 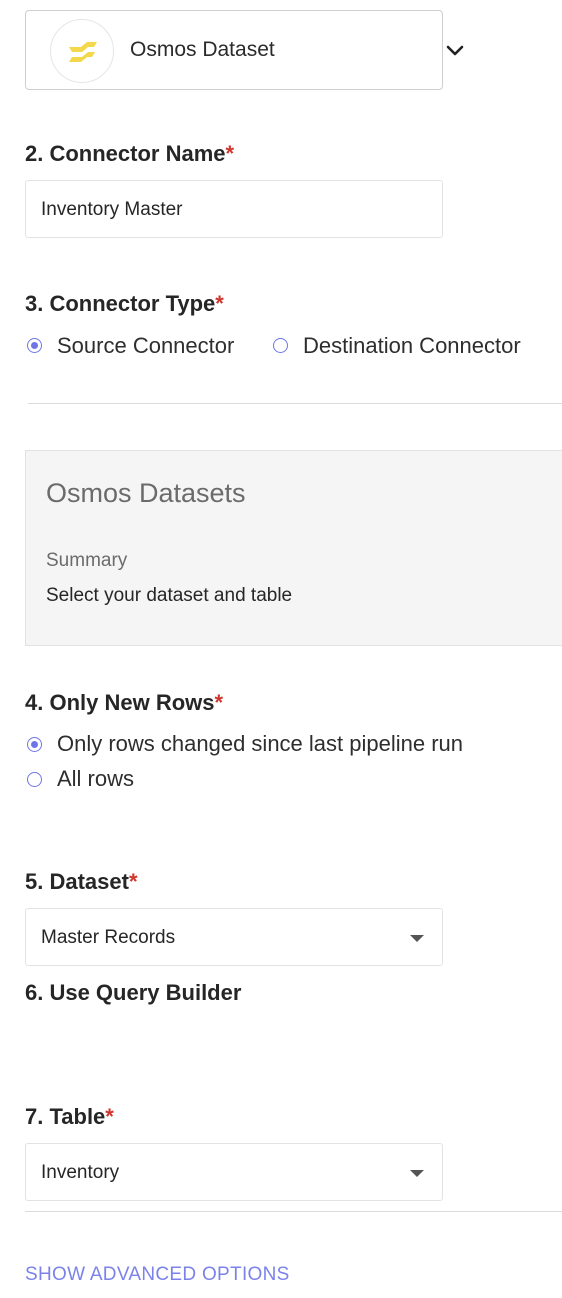 I want to click on table-label: 7. Table*, so click(x=69, y=1116).